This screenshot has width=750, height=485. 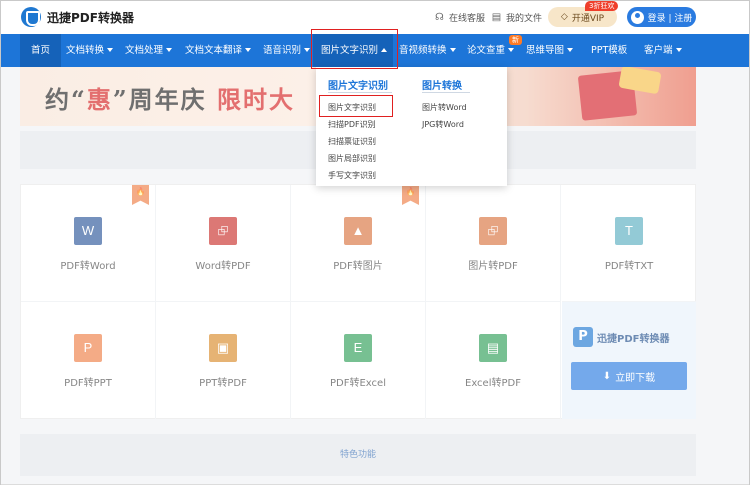 I want to click on nav-doc-process: 文档处理, so click(x=149, y=50).